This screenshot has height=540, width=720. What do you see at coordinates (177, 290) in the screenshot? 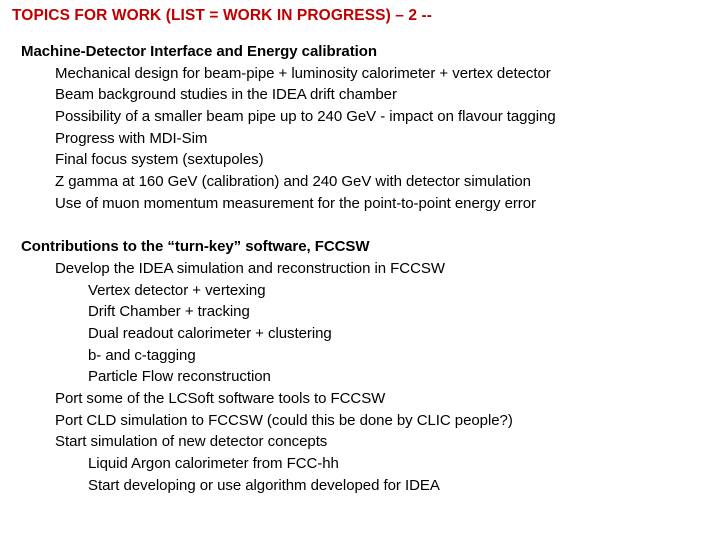
I see `bullet-item: Vertex detector + vertexing` at bounding box center [177, 290].